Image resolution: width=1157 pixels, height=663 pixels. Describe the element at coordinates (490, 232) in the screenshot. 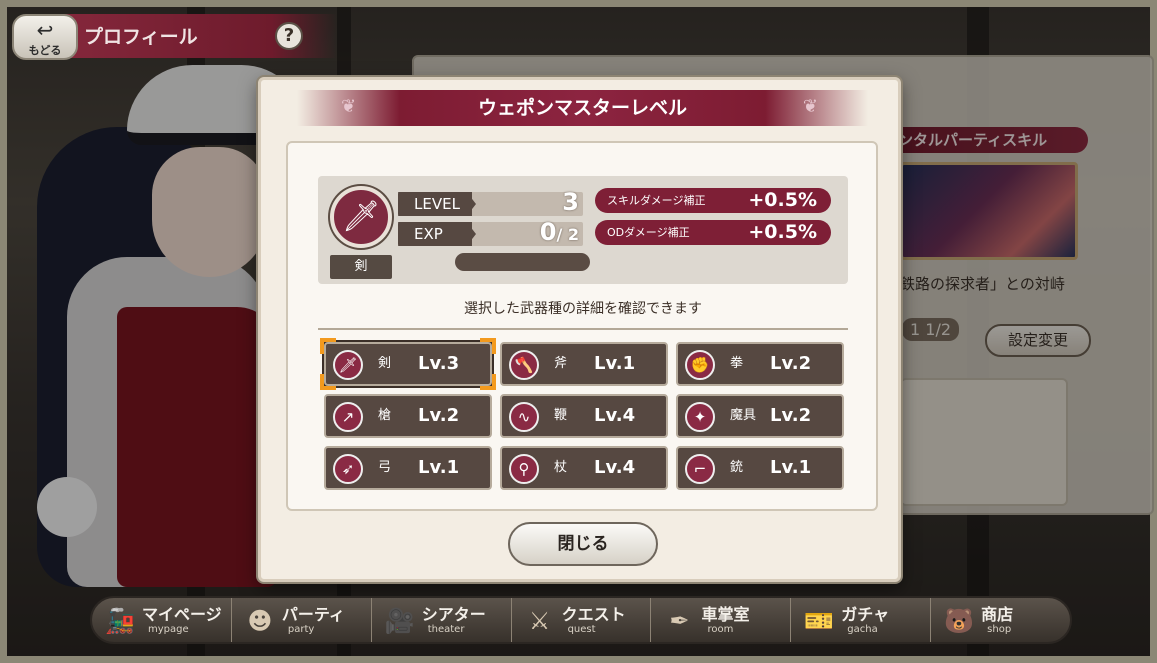

I see `exp-row: EXP 0/ 2` at that location.